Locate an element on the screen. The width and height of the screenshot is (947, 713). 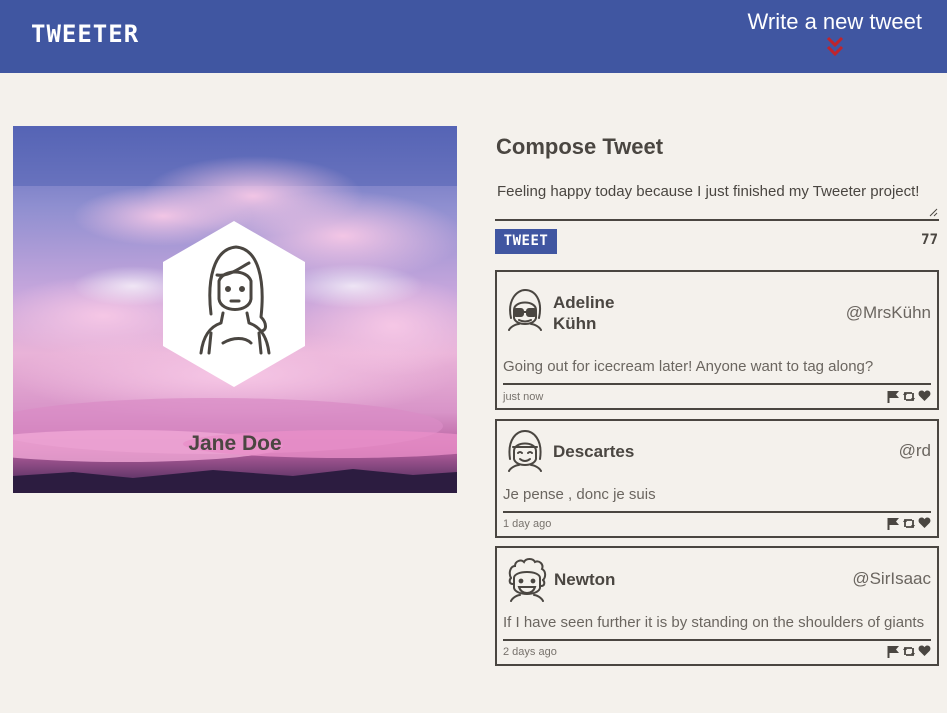
tweet-author-name: Adeline Kühn is located at coordinates (584, 313).